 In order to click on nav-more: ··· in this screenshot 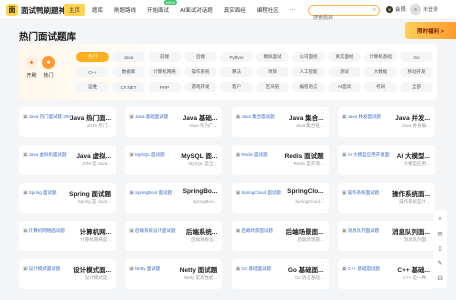, I will do `click(293, 10)`.